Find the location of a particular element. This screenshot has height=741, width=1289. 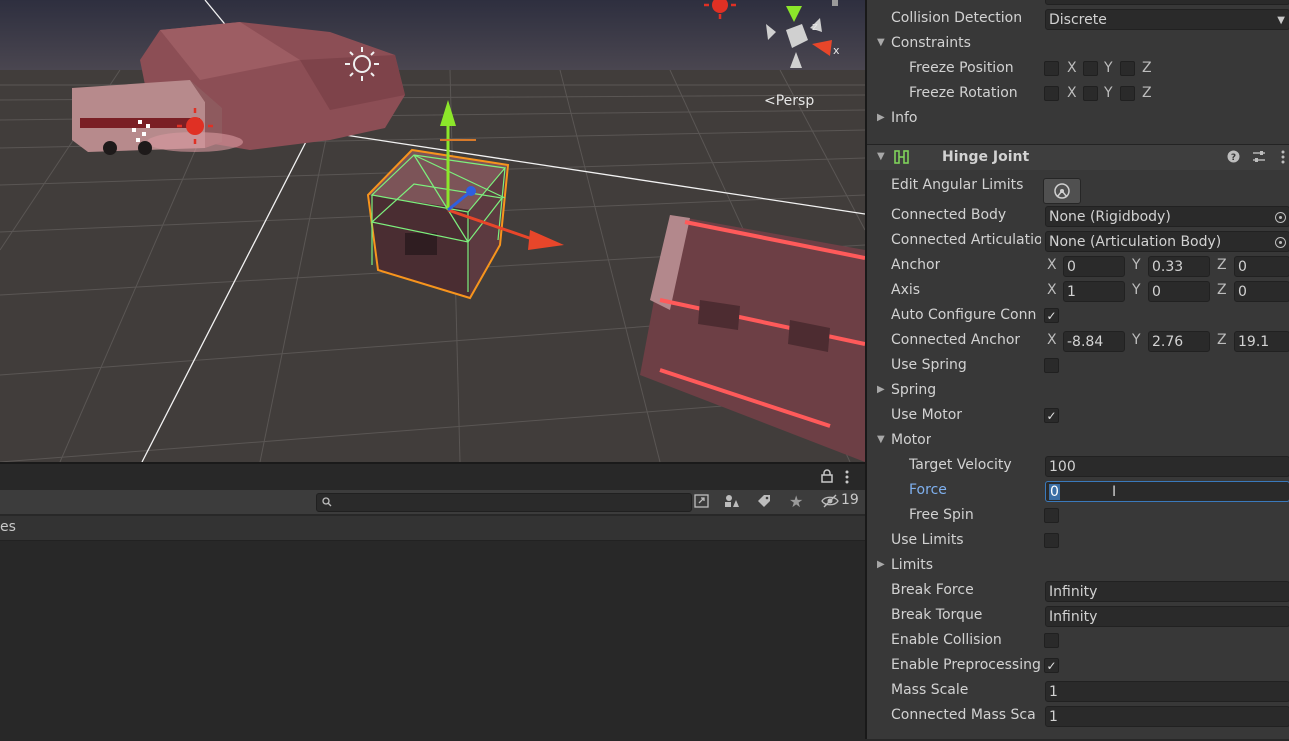

constraints-foldout: ▼ Constraints is located at coordinates (1078, 44).